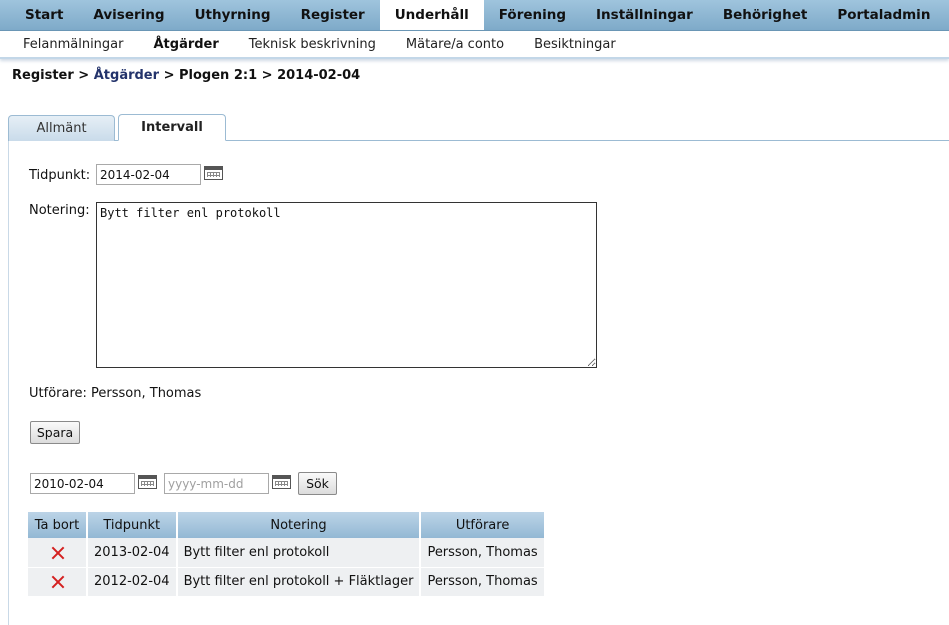  I want to click on note-label: Notering:, so click(59, 210).